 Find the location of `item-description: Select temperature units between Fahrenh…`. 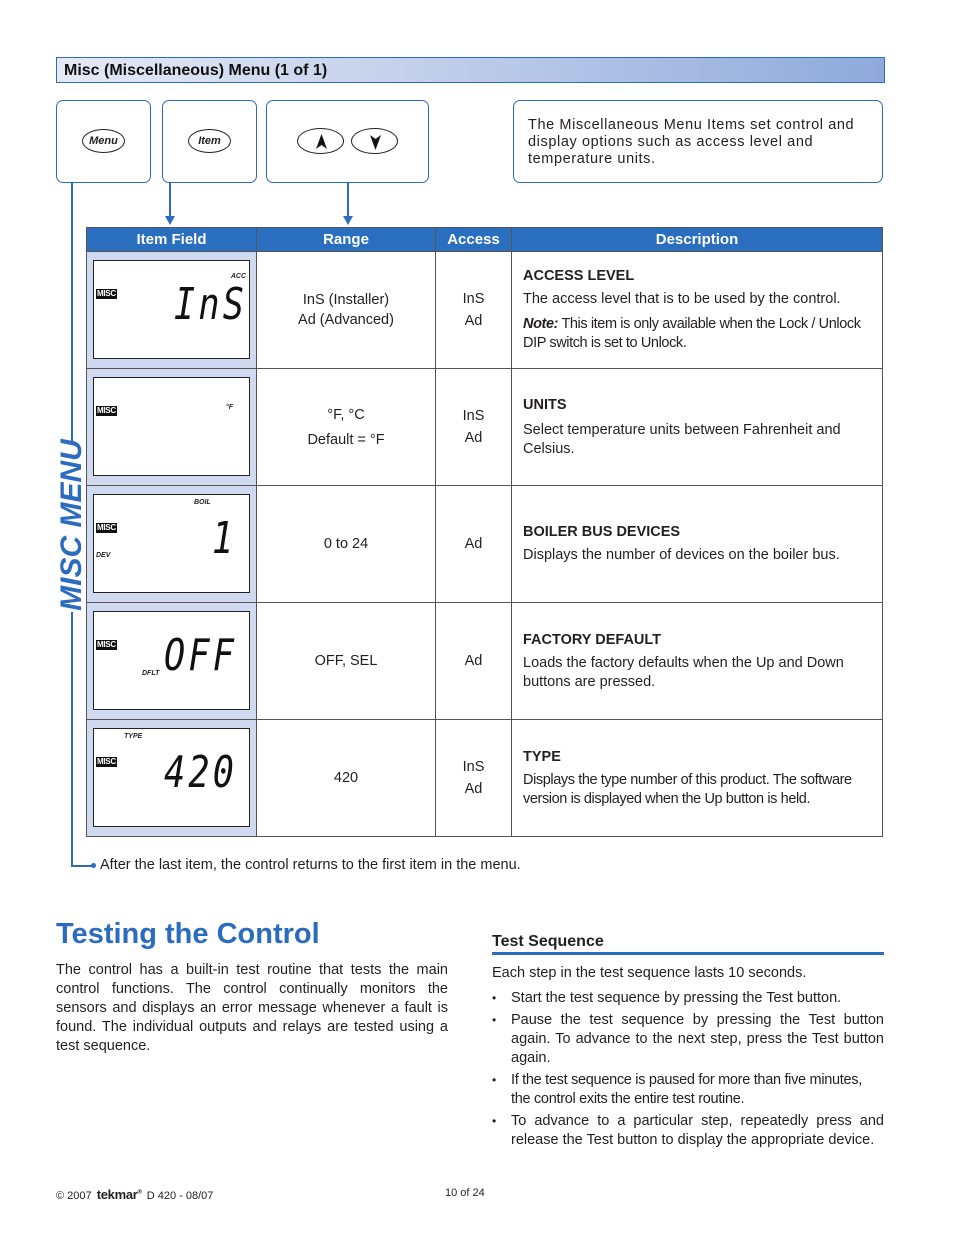

item-description: Select temperature units between Fahrenh… is located at coordinates (682, 439).